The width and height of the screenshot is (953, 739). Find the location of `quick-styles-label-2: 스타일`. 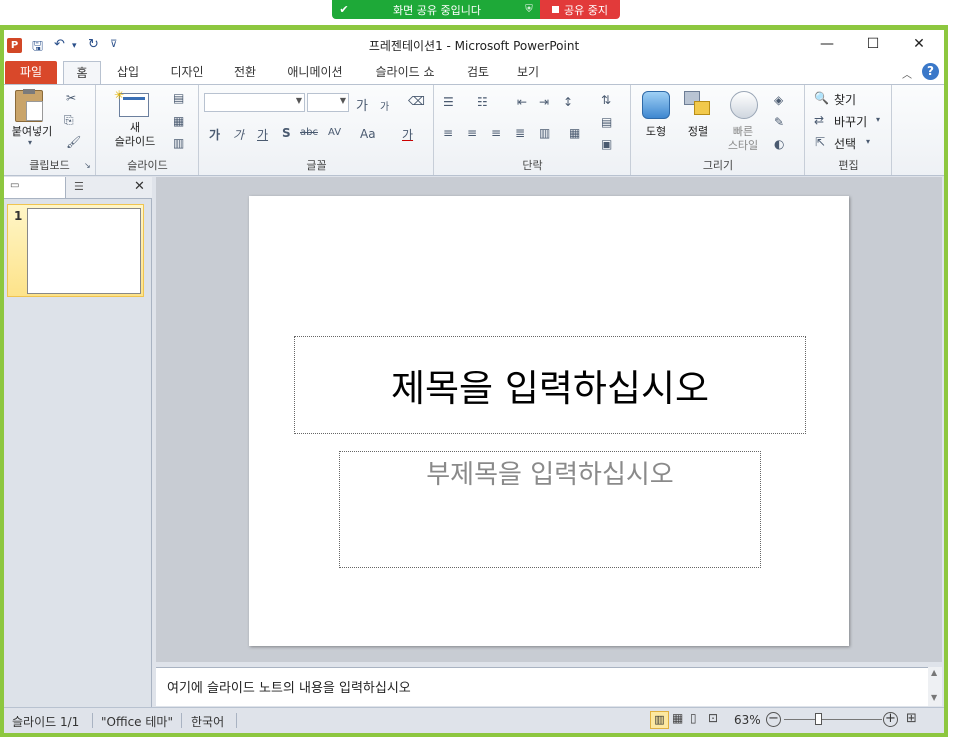

quick-styles-label-2: 스타일 is located at coordinates (743, 146).